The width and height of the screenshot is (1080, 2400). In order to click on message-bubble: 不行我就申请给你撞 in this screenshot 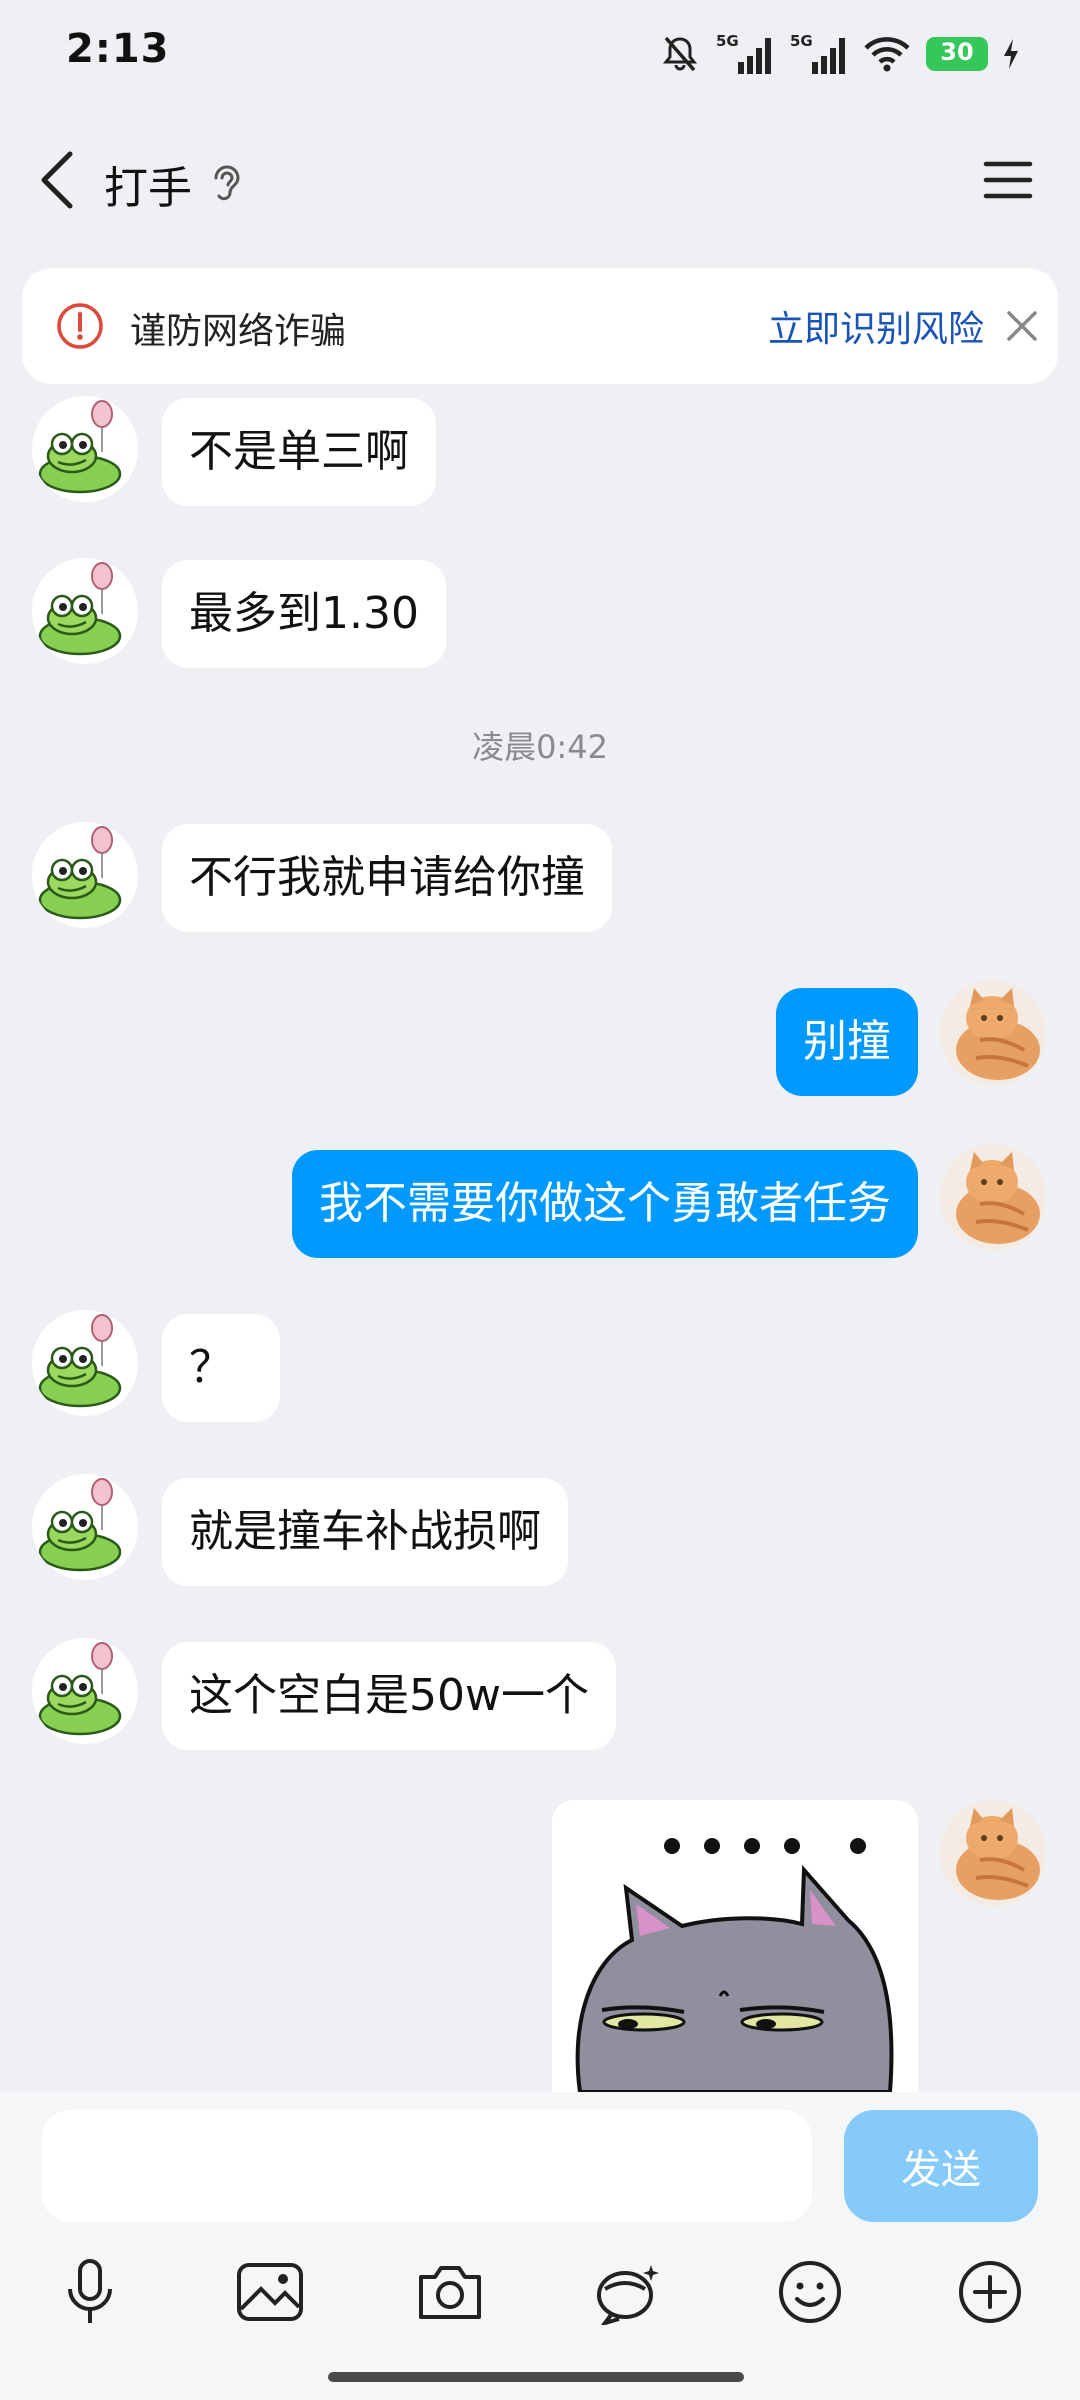, I will do `click(387, 878)`.